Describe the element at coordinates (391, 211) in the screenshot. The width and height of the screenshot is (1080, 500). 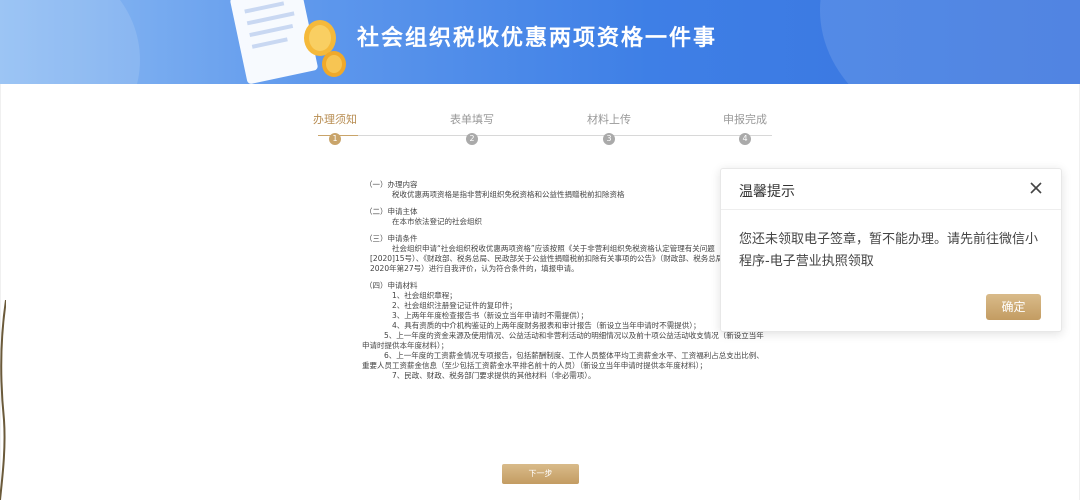
I see `section-heading: （二）申请主体` at that location.